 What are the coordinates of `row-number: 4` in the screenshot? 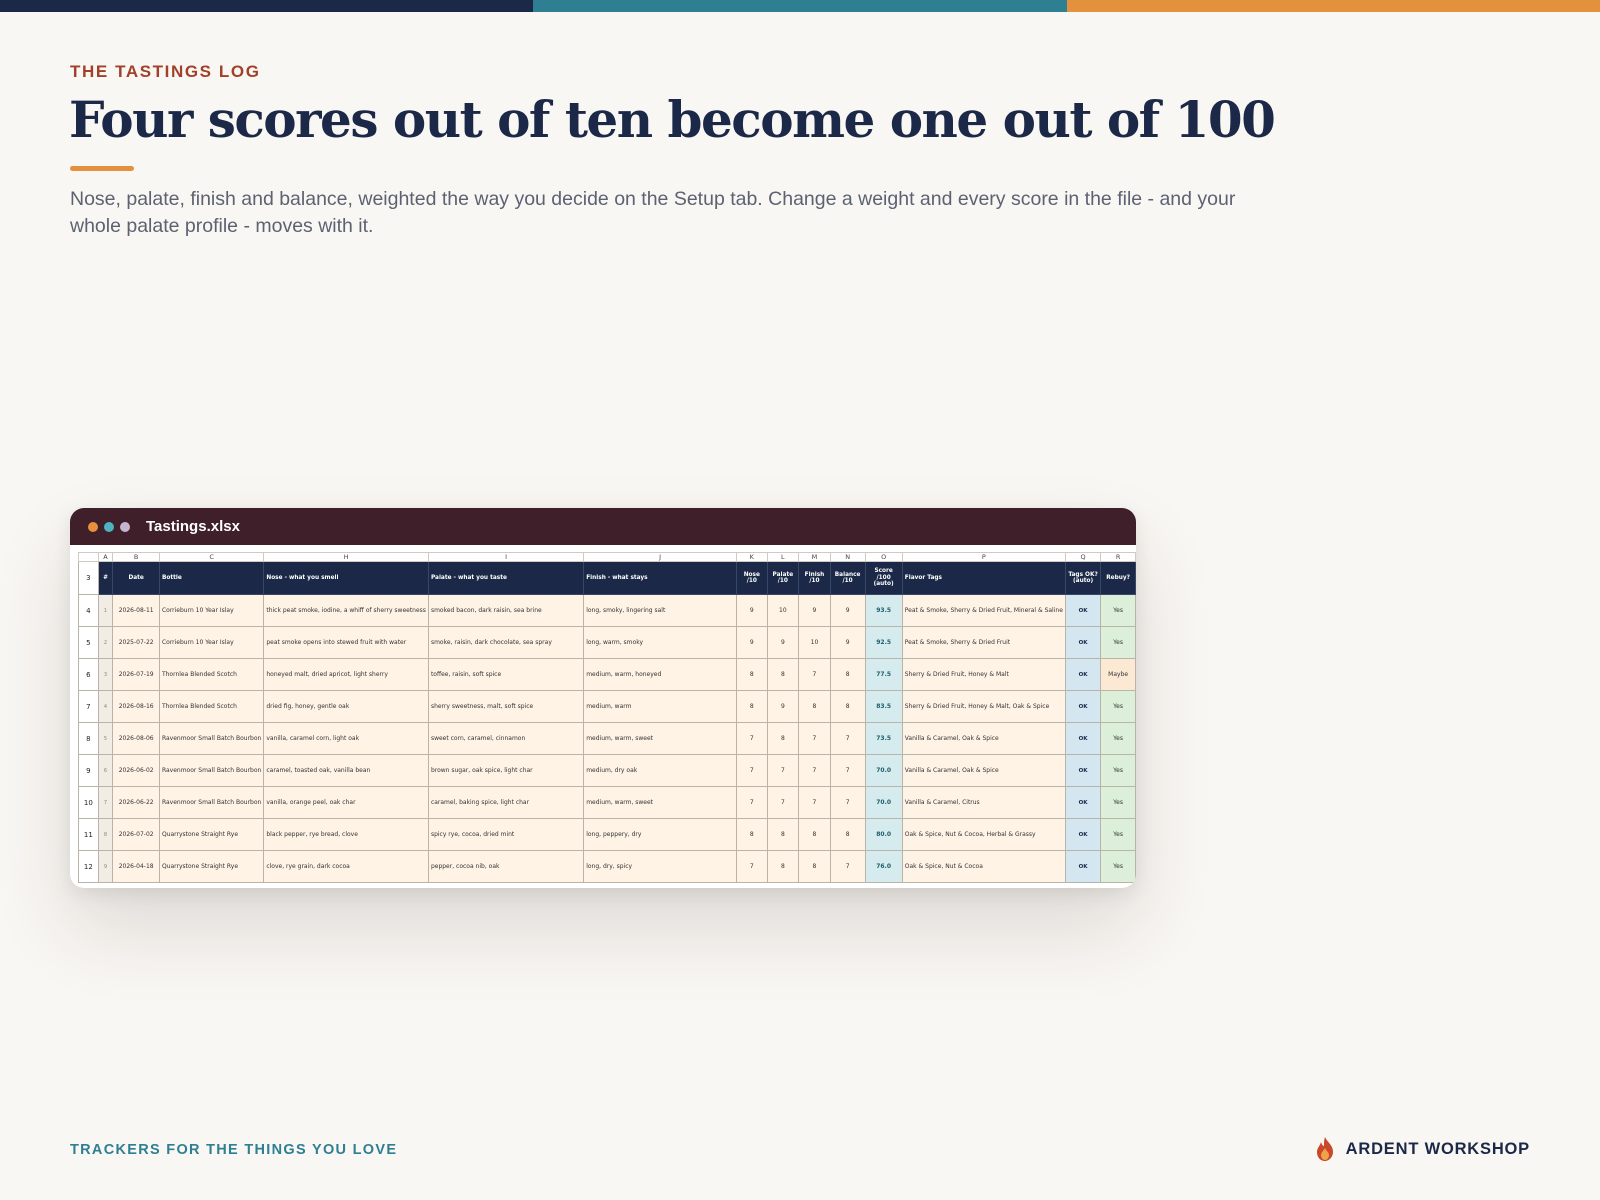 It's located at (88, 610).